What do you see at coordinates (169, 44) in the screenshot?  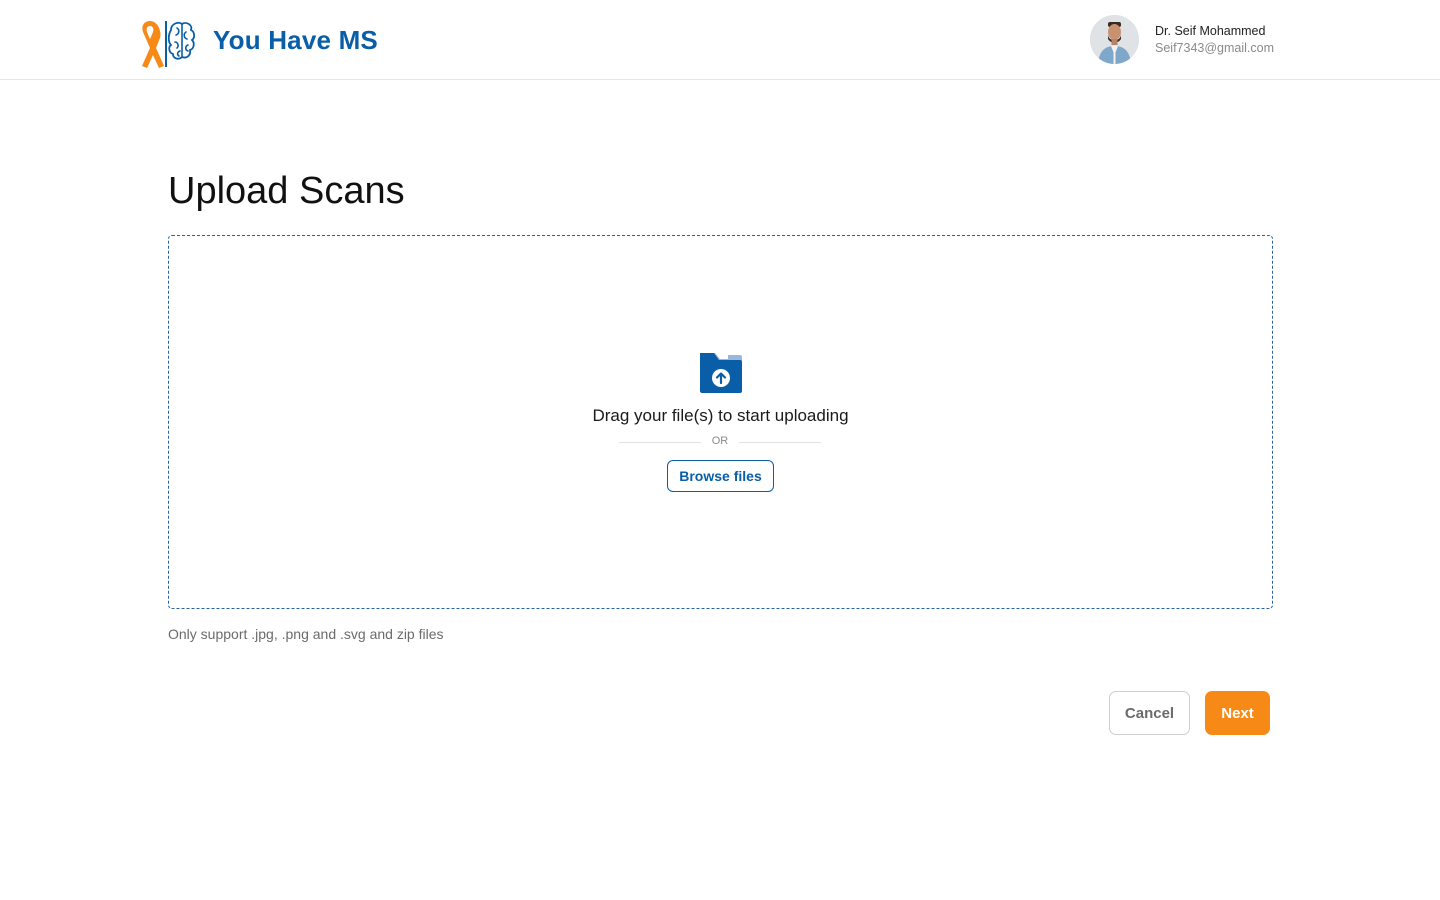 I see `ribbon-brain-logo-icon` at bounding box center [169, 44].